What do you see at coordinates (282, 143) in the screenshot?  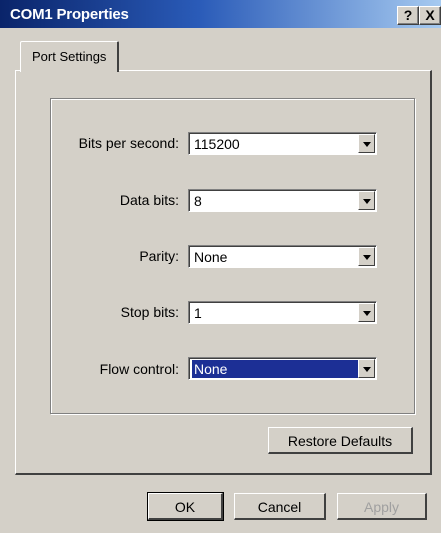 I see `bits-per-second-select: 115200` at bounding box center [282, 143].